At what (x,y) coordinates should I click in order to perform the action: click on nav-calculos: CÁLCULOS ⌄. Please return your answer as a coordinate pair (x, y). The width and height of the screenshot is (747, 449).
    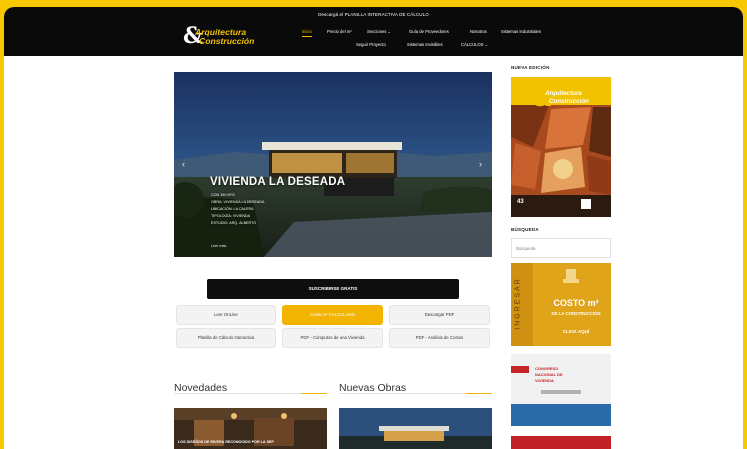
    Looking at the image, I should click on (474, 44).